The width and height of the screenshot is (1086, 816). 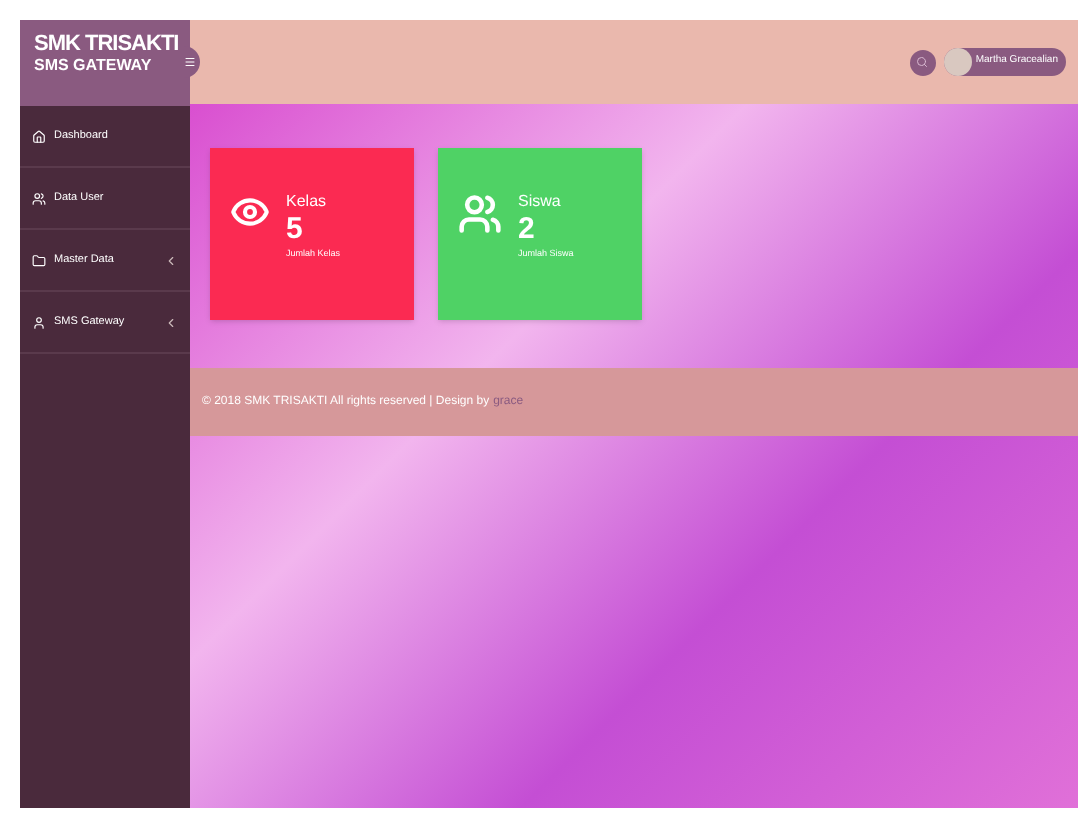 What do you see at coordinates (39, 136) in the screenshot?
I see `home-icon` at bounding box center [39, 136].